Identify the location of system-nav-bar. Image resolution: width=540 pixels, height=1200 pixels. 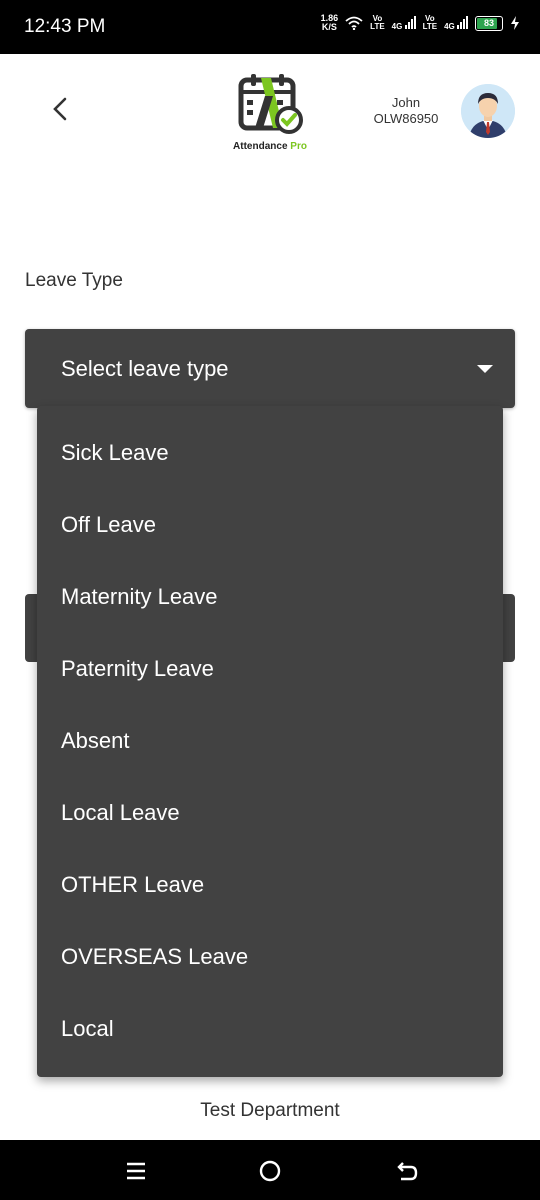
(270, 1170).